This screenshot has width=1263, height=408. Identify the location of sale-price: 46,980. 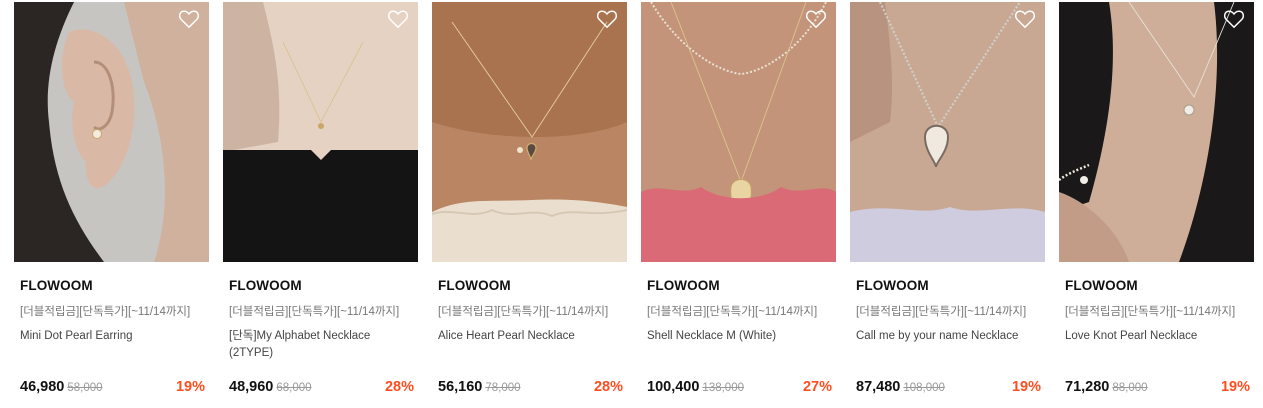
(42, 387).